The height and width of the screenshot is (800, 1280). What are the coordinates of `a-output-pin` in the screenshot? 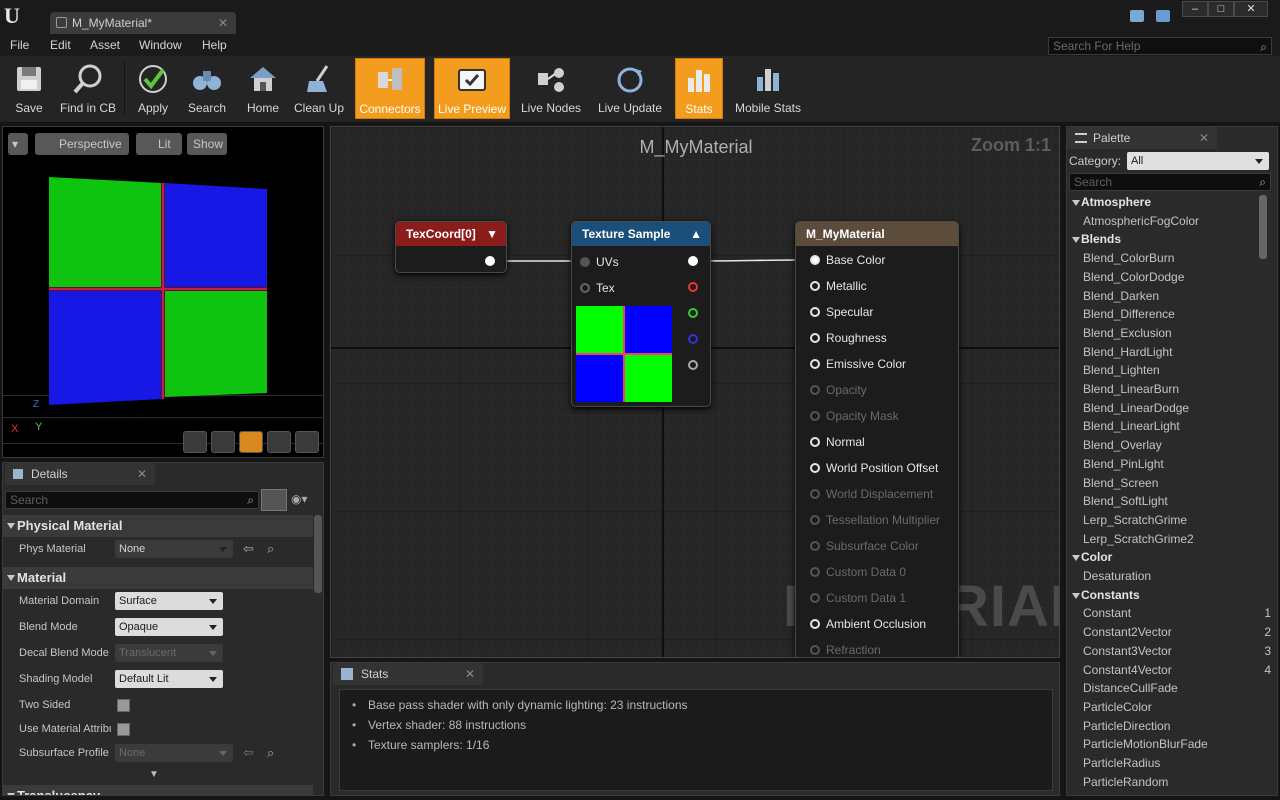 It's located at (693, 365).